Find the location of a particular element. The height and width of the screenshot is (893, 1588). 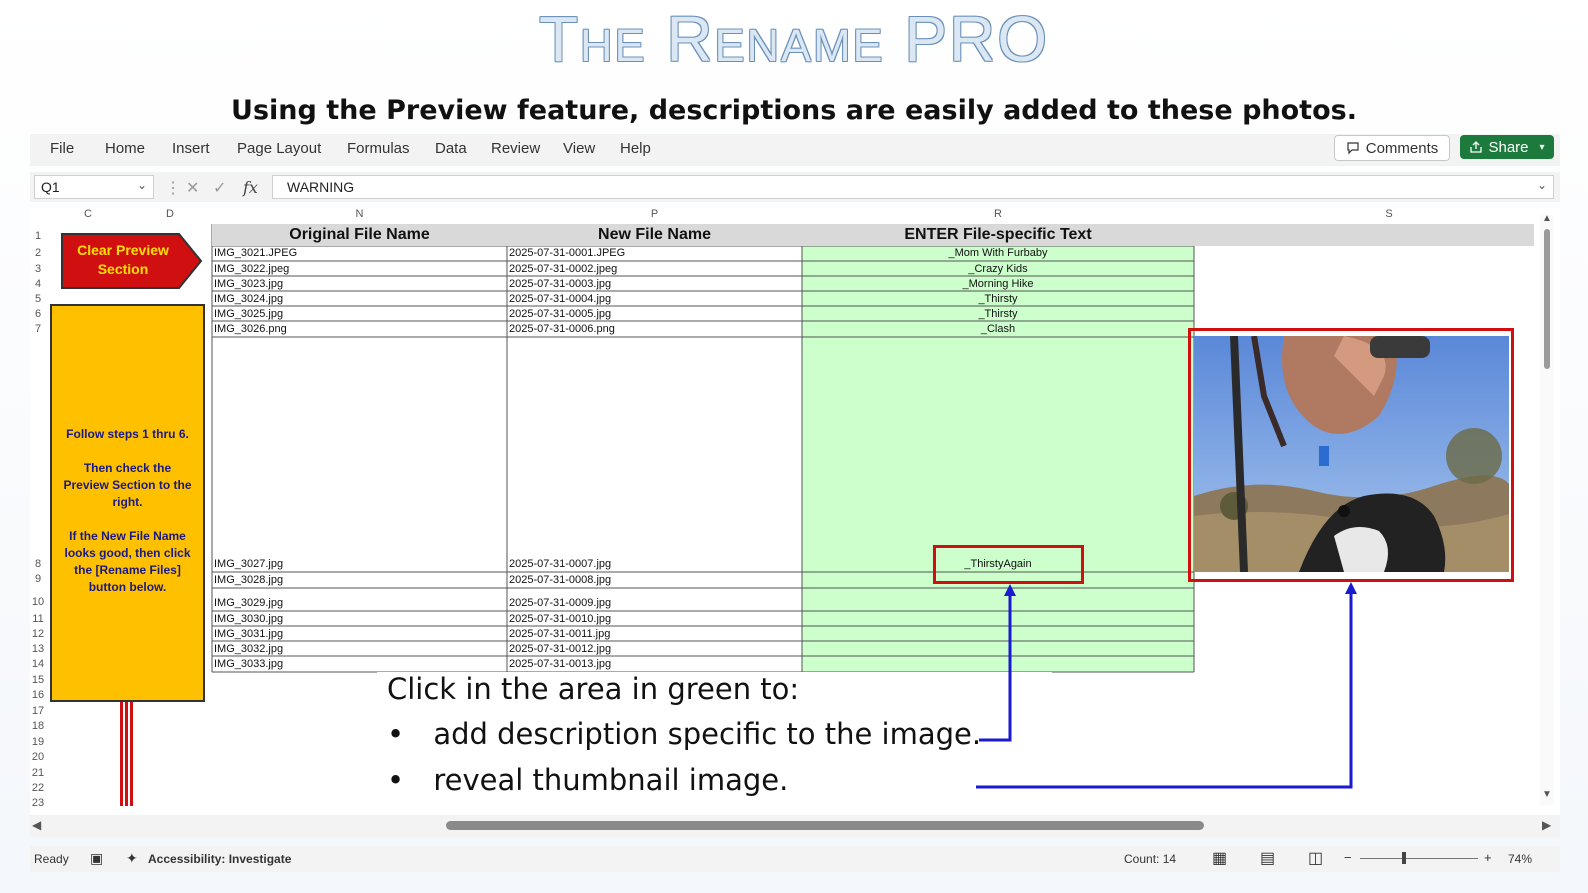

zoom-slider is located at coordinates (1419, 858).